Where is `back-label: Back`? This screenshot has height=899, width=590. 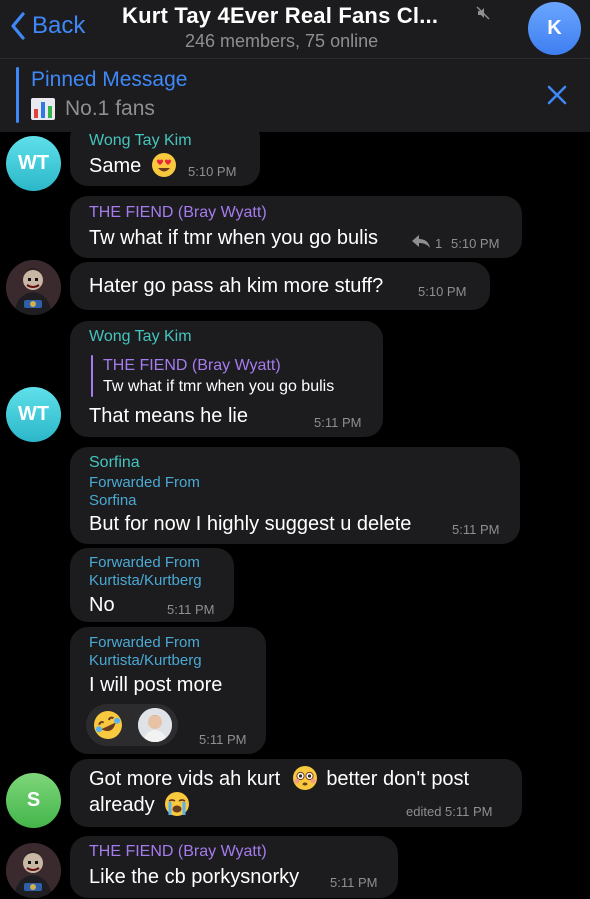 back-label: Back is located at coordinates (59, 25).